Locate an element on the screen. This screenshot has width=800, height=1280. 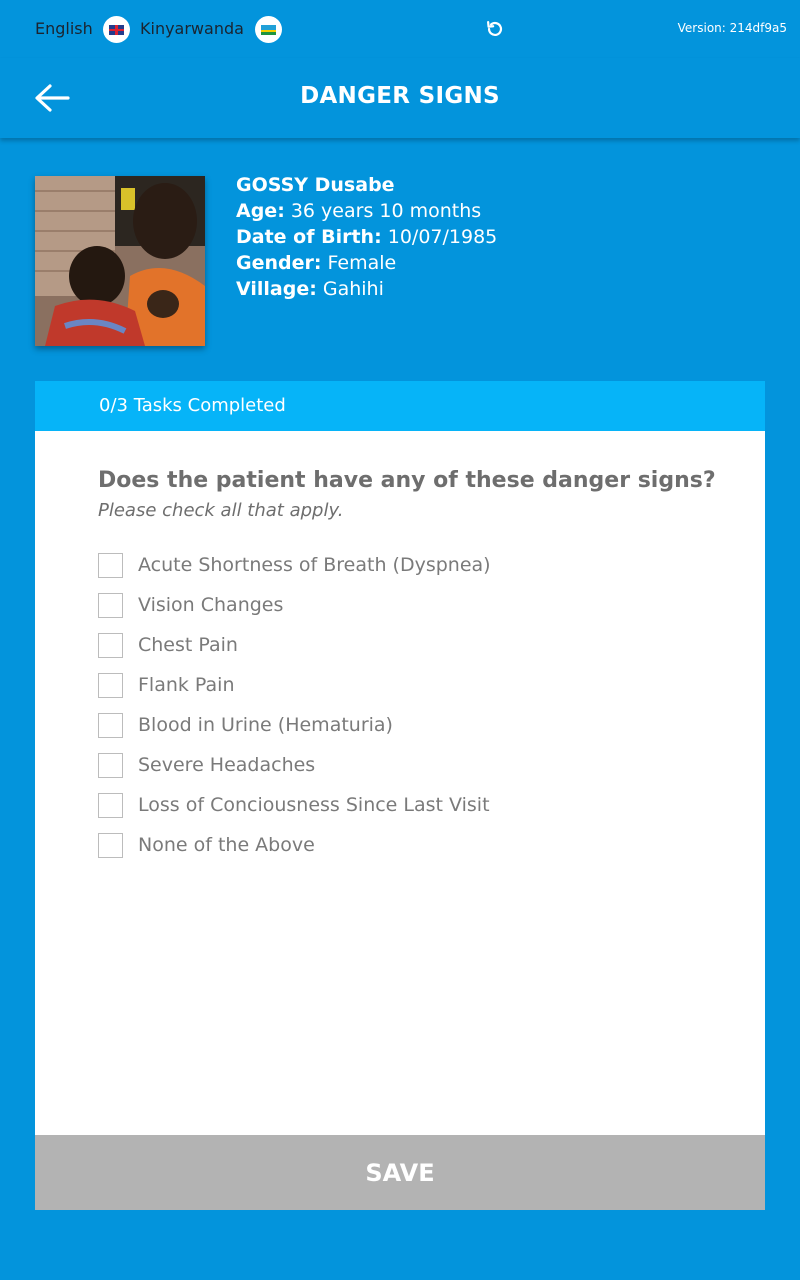
option-chest-pain: Chest Pain is located at coordinates (168, 645).